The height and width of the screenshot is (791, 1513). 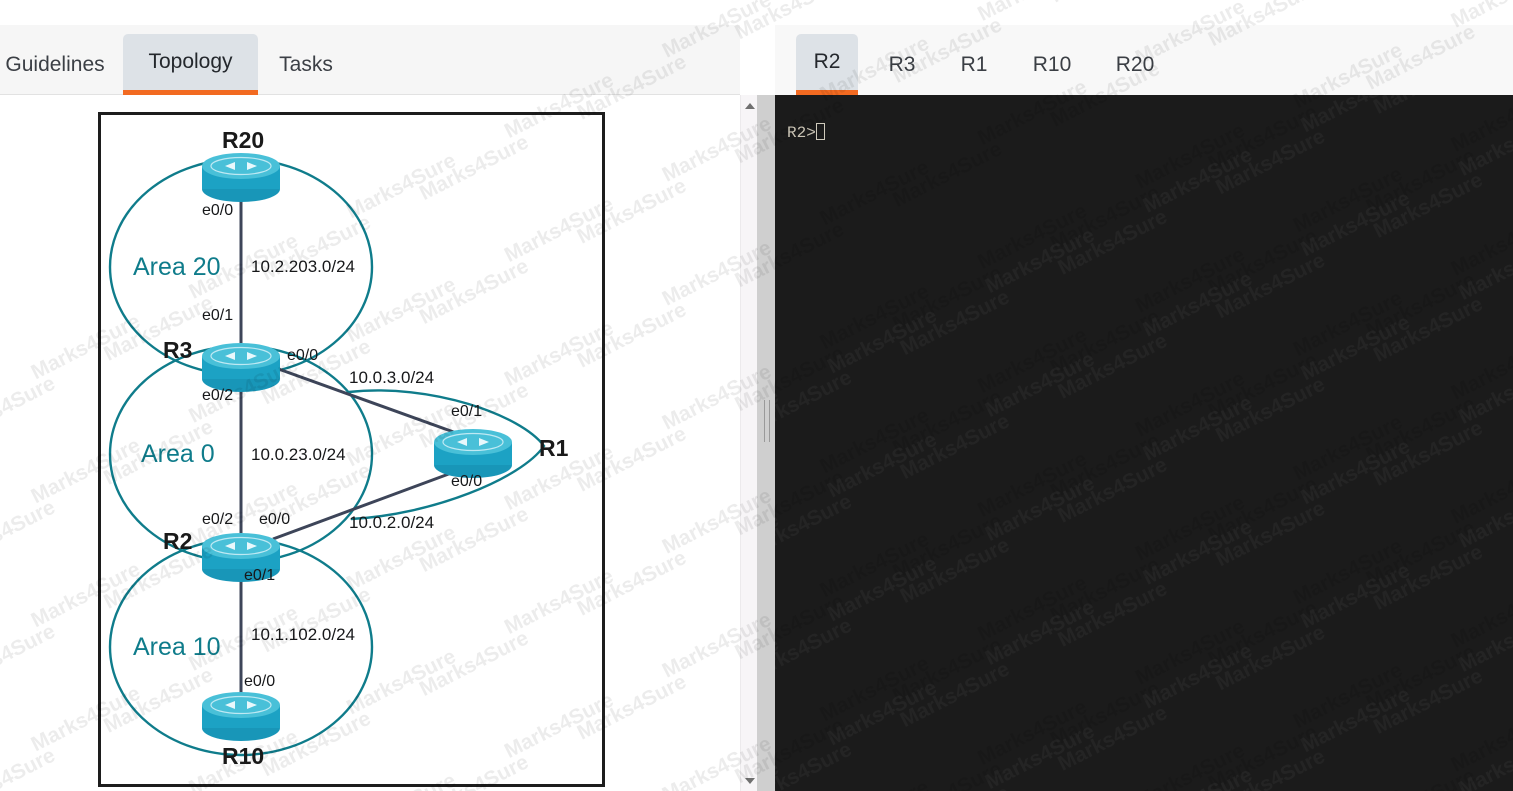 What do you see at coordinates (392, 377) in the screenshot?
I see `network-label-10-0-3-0: 10.0.3.0/24` at bounding box center [392, 377].